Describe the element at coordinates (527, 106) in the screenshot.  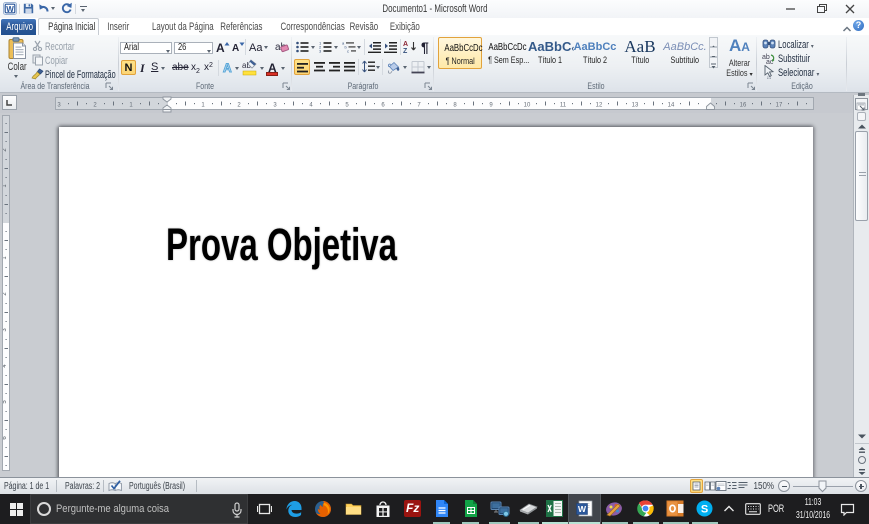
I see `svg-text: 10` at that location.